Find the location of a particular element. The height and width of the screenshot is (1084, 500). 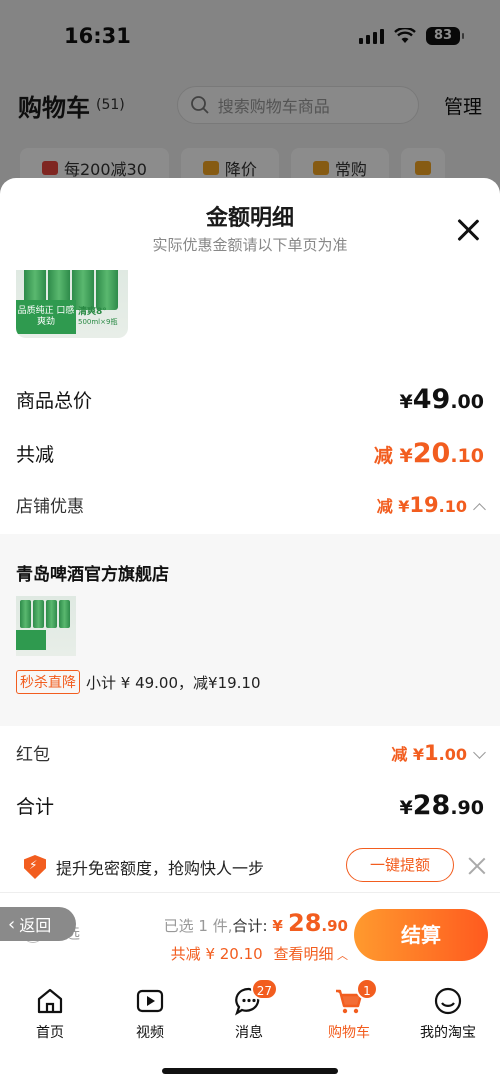

tab-label: 视频 is located at coordinates (150, 1033).